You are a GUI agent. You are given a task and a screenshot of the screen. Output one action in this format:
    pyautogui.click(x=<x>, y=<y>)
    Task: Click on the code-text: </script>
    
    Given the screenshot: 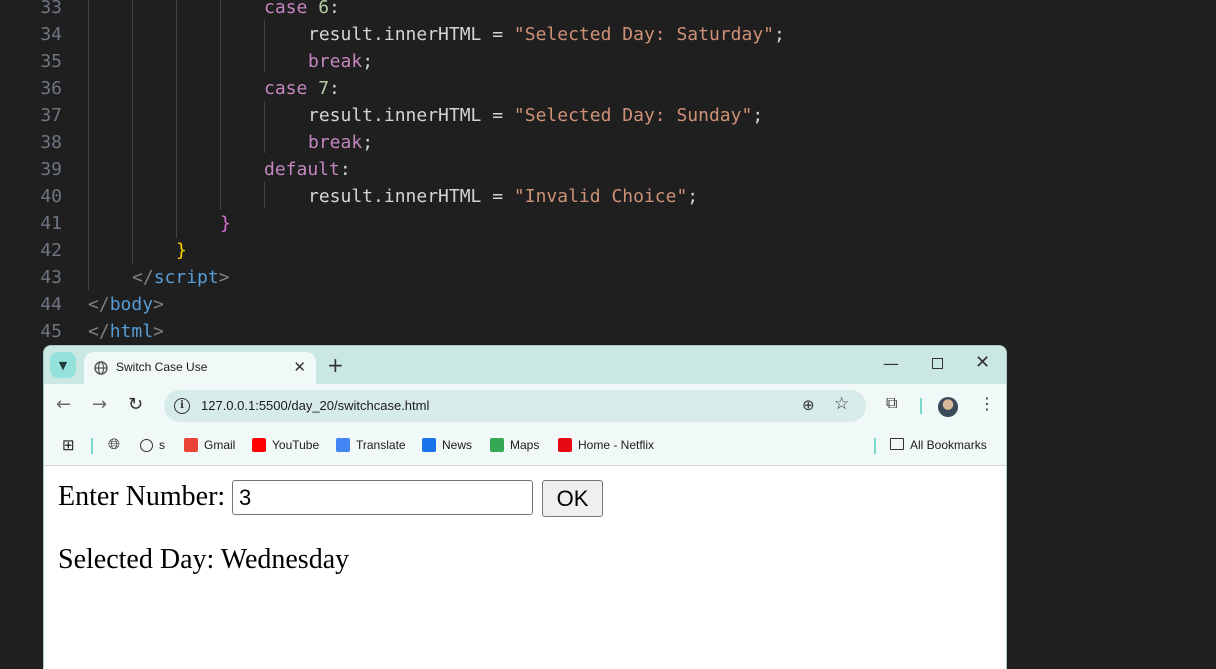 What is the action you would take?
    pyautogui.click(x=181, y=277)
    